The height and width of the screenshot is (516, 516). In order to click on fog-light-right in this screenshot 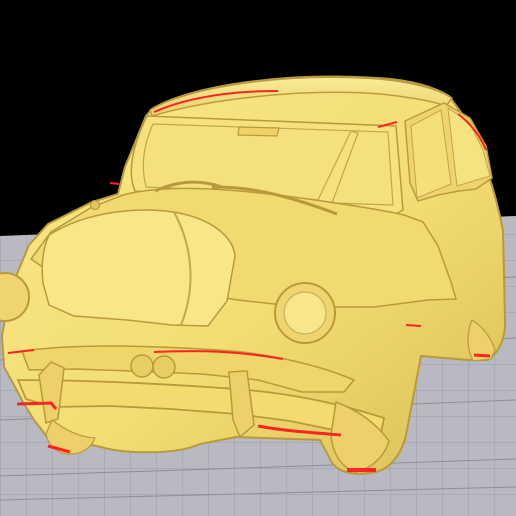, I will do `click(164, 367)`.